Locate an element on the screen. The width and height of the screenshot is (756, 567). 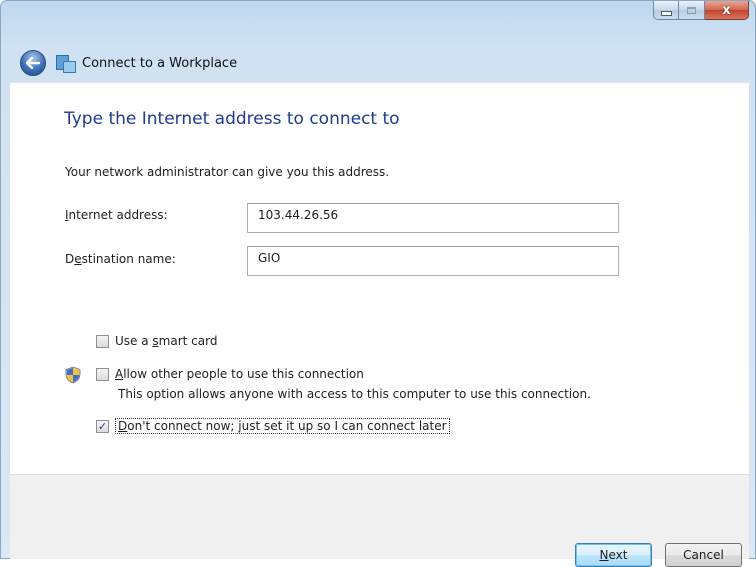
maximize-icon is located at coordinates (691, 10).